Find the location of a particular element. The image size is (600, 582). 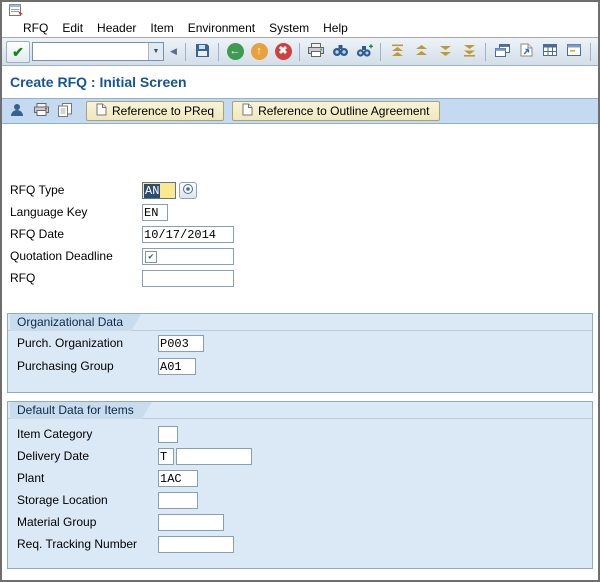

purchasing-group-field is located at coordinates (177, 366).